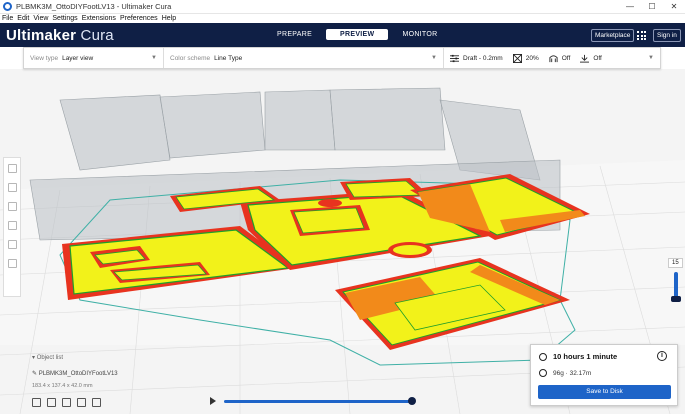 The image size is (685, 414). What do you see at coordinates (7, 6) in the screenshot?
I see `cura-app-icon` at bounding box center [7, 6].